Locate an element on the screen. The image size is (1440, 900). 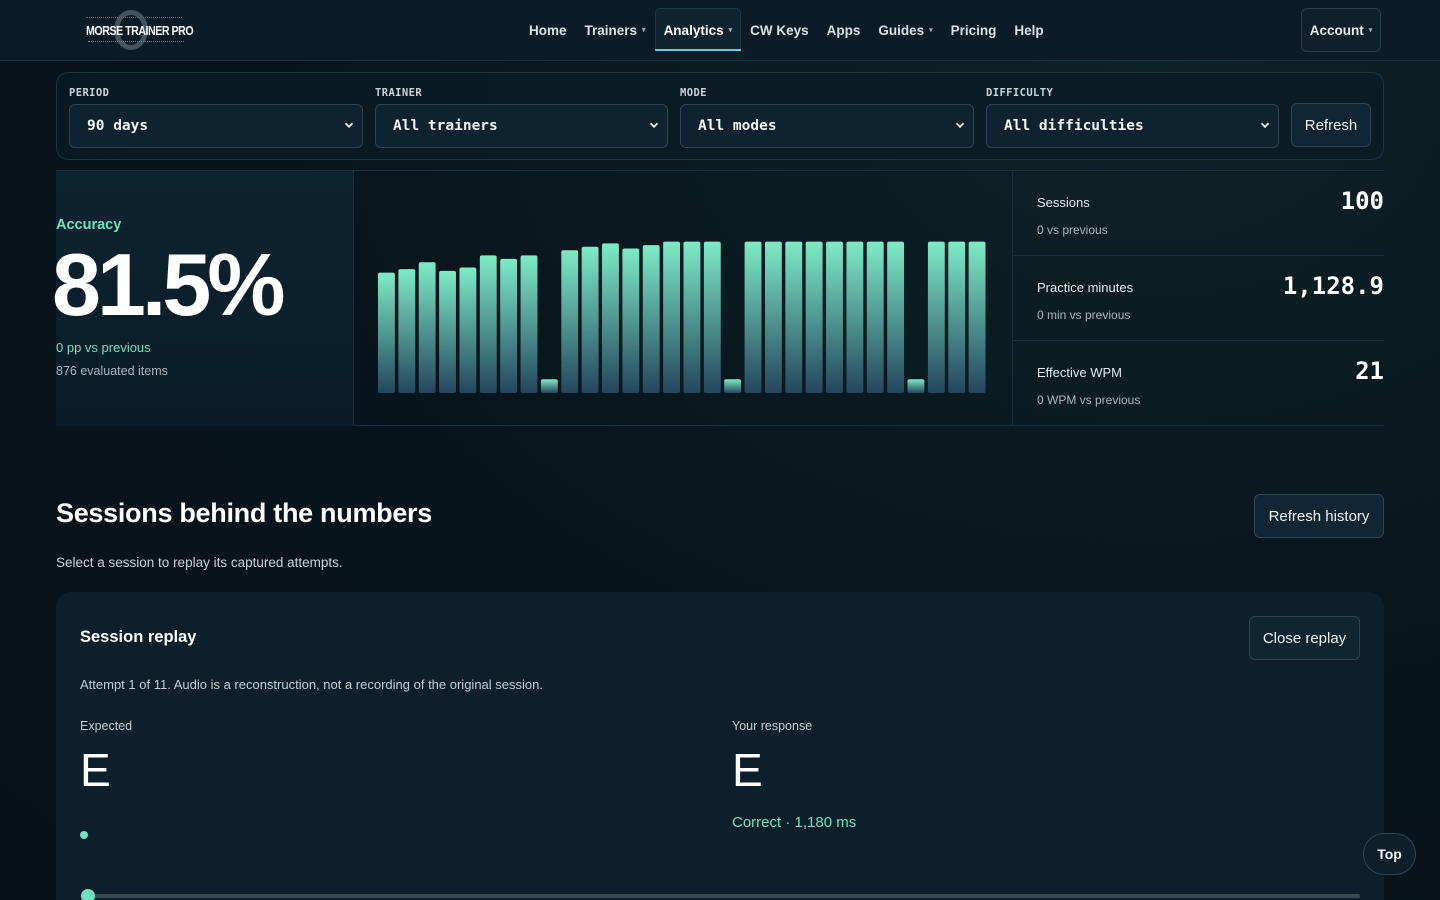
replay-title: Session replay is located at coordinates (138, 637).